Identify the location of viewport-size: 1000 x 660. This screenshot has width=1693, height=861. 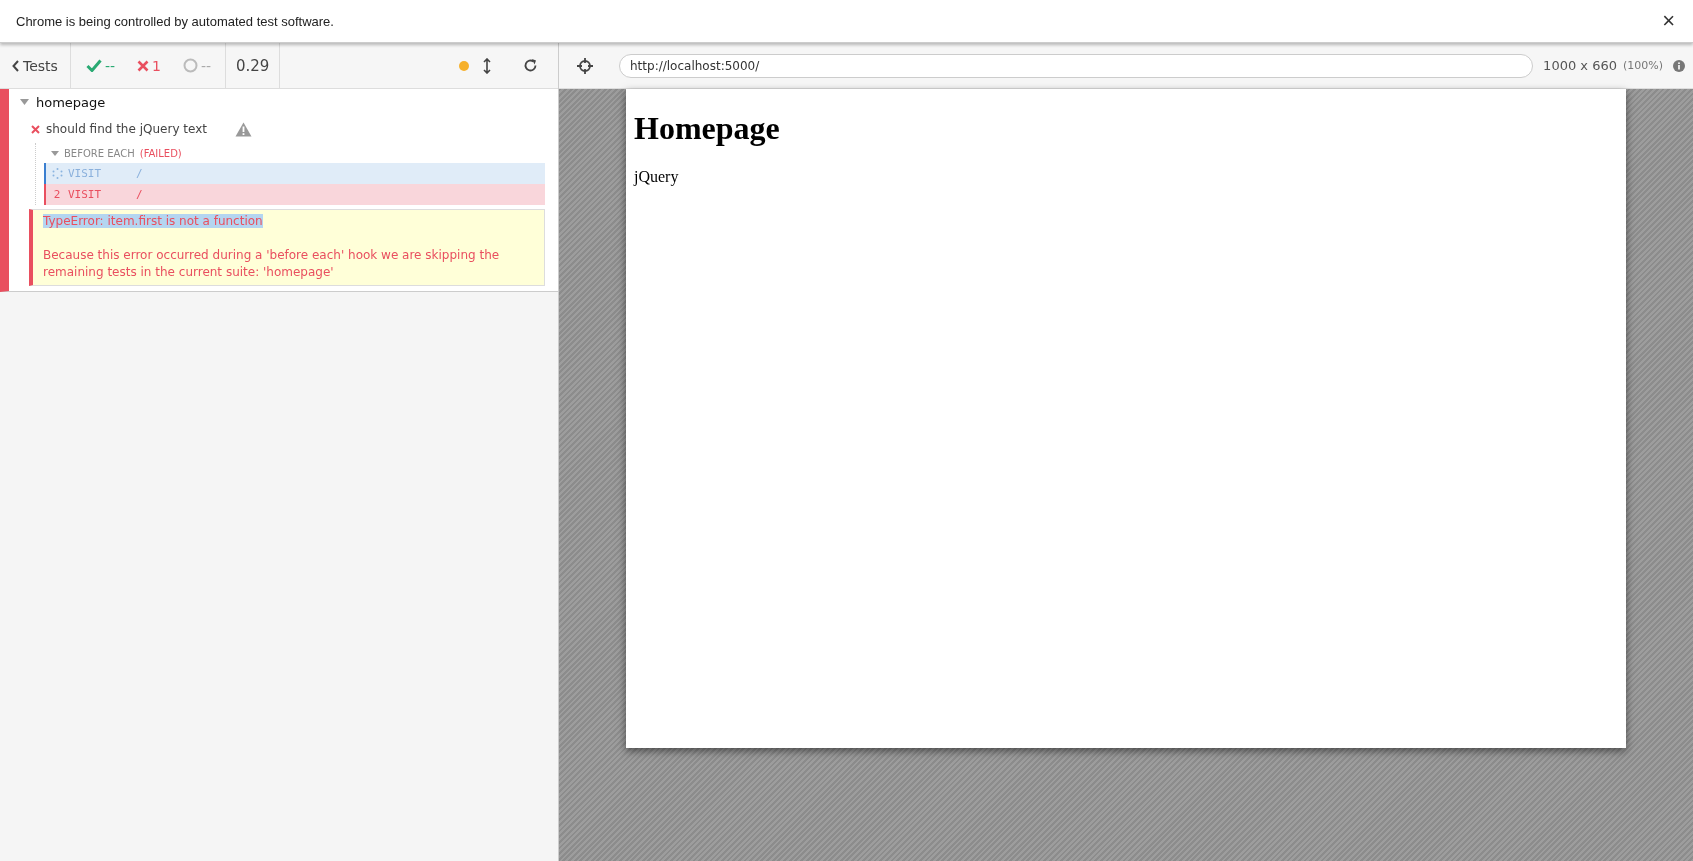
(1580, 65).